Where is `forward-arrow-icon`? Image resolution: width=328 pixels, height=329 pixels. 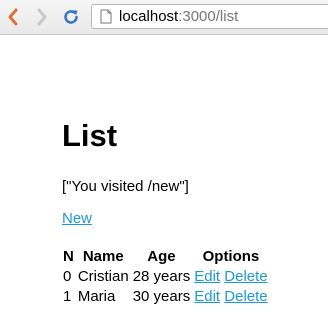 forward-arrow-icon is located at coordinates (42, 17).